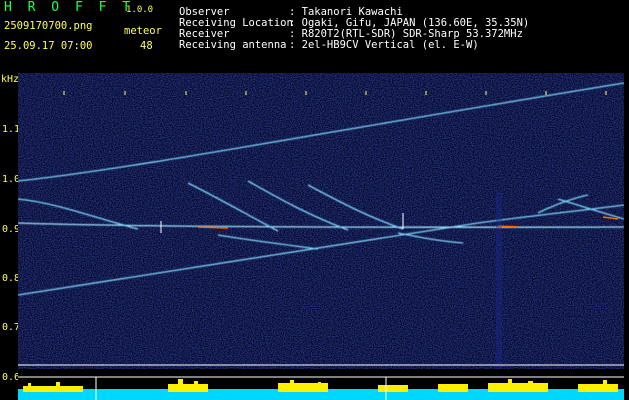  What do you see at coordinates (48, 26) in the screenshot?
I see `filename-label: 2509170700.png` at bounding box center [48, 26].